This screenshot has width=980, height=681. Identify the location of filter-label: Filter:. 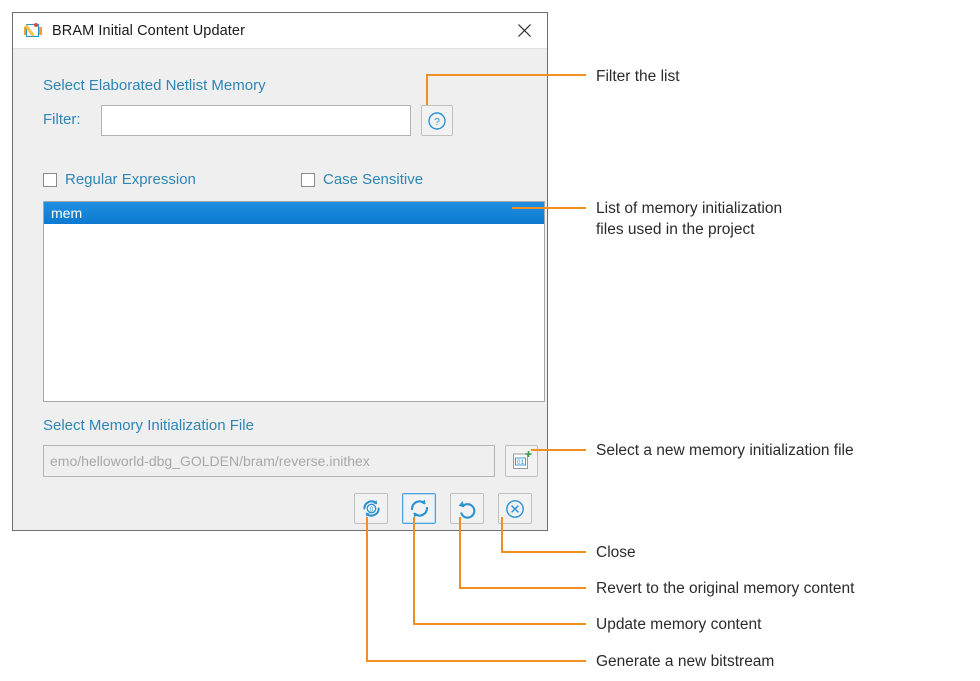
(62, 119).